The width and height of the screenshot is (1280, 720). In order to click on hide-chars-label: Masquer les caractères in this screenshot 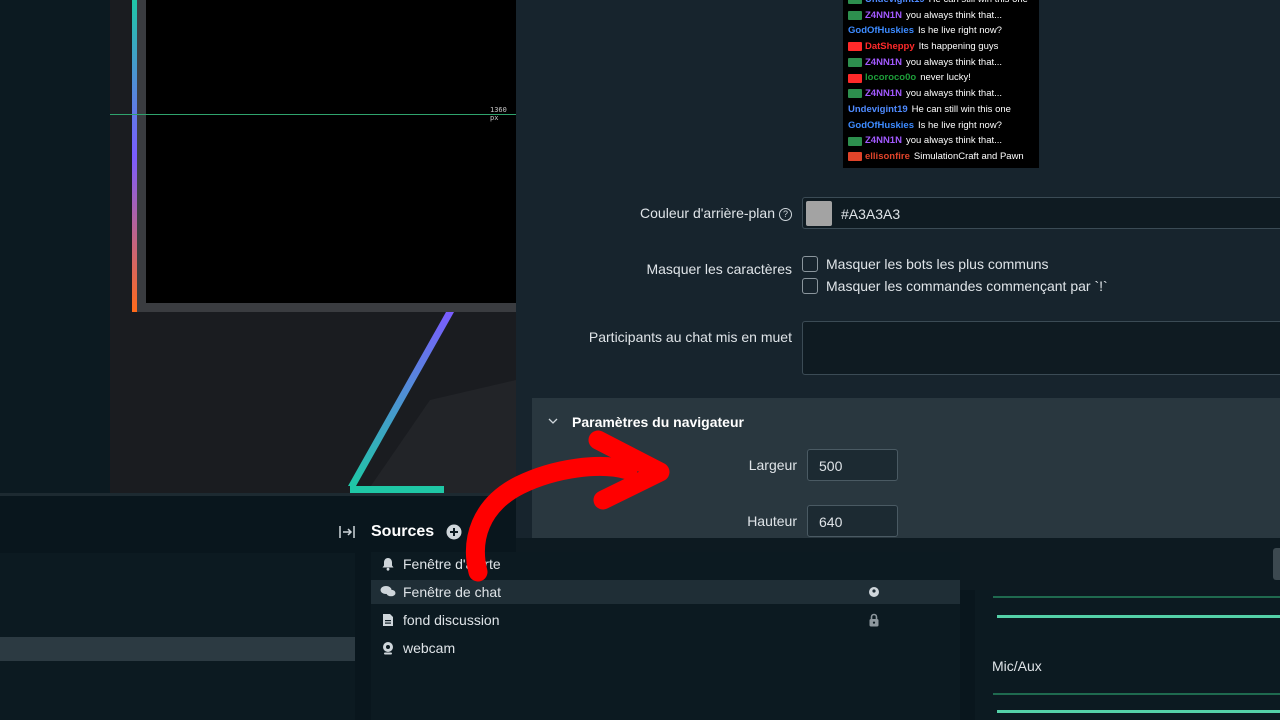, I will do `click(719, 269)`.